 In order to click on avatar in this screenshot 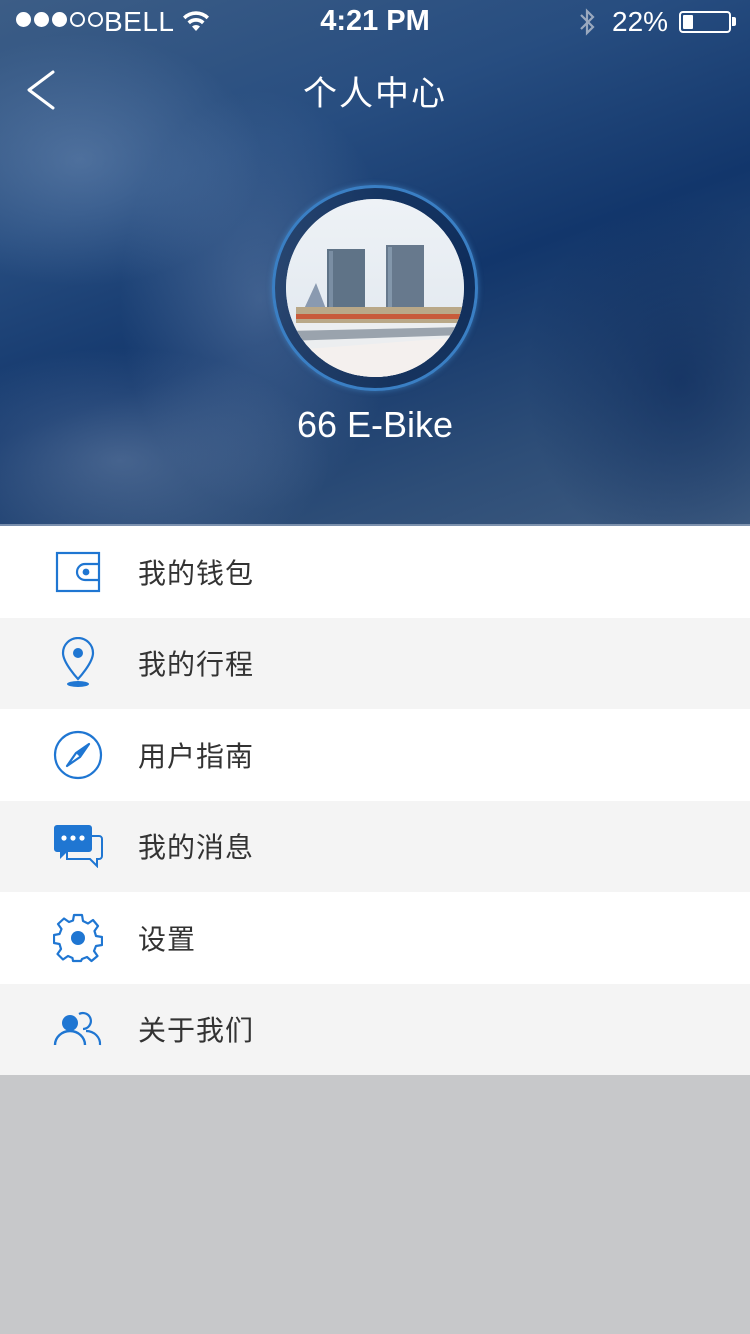, I will do `click(375, 288)`.